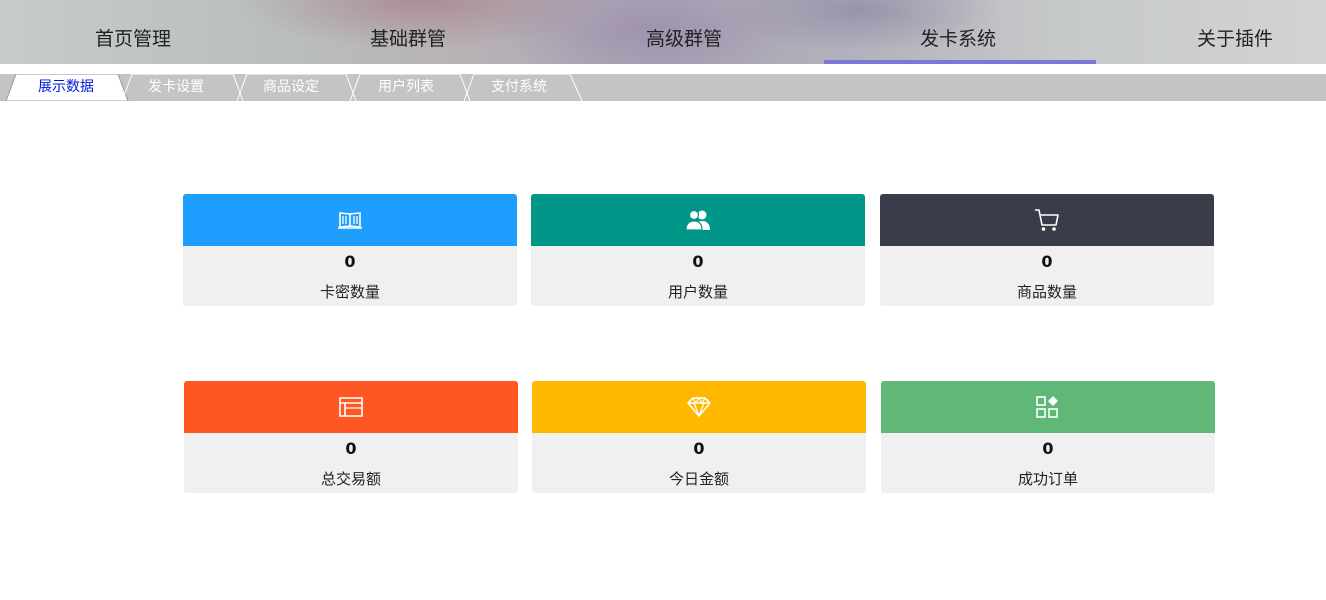 The width and height of the screenshot is (1326, 600). I want to click on tab-label: 用户列表, so click(406, 87).